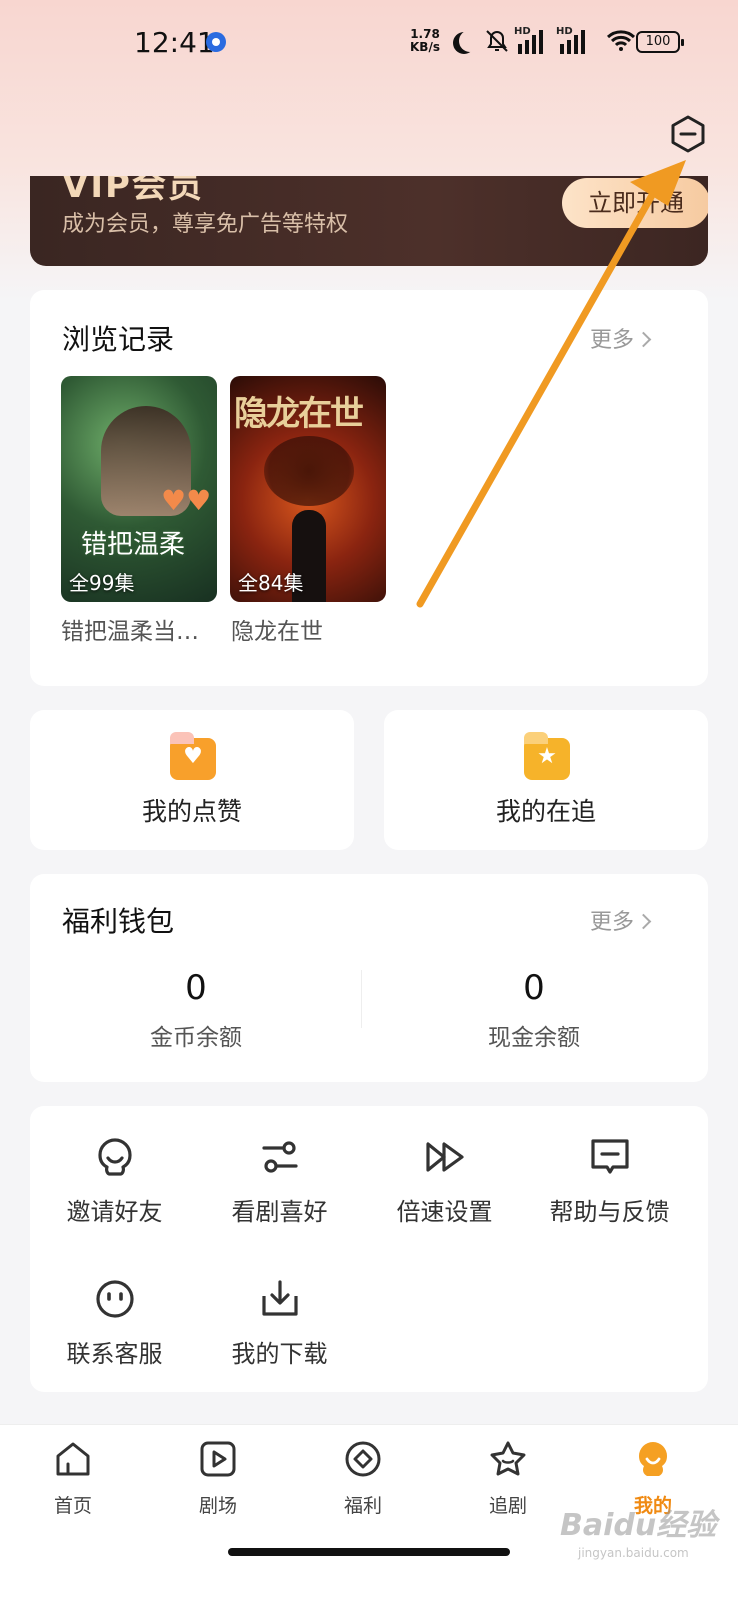 The image size is (738, 1600). Describe the element at coordinates (280, 1157) in the screenshot. I see `preference-icon` at that location.